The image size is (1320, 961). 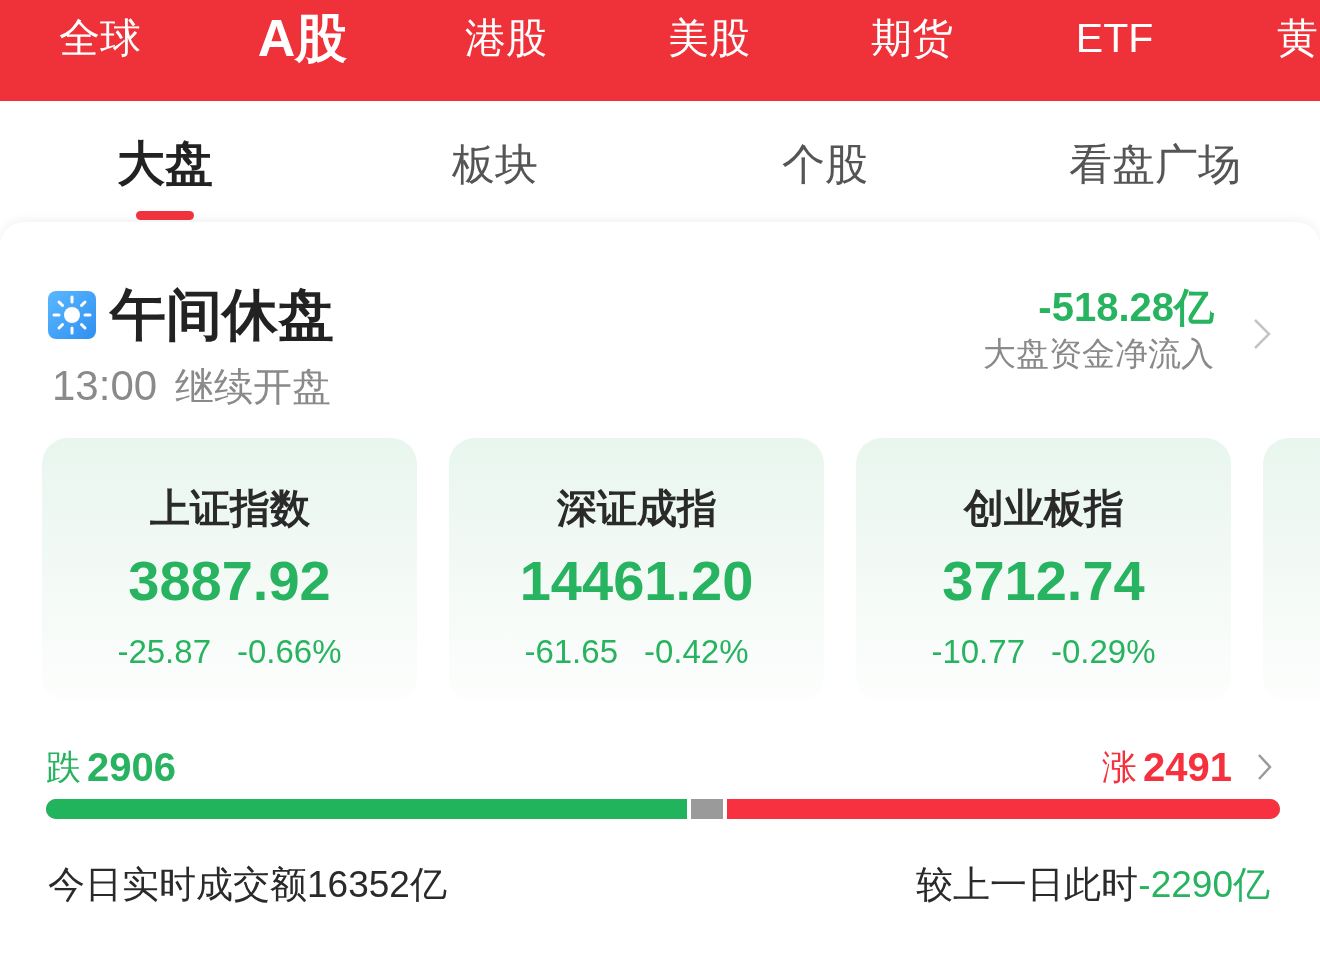 What do you see at coordinates (1155, 164) in the screenshot?
I see `view-tab: 看盘广场` at bounding box center [1155, 164].